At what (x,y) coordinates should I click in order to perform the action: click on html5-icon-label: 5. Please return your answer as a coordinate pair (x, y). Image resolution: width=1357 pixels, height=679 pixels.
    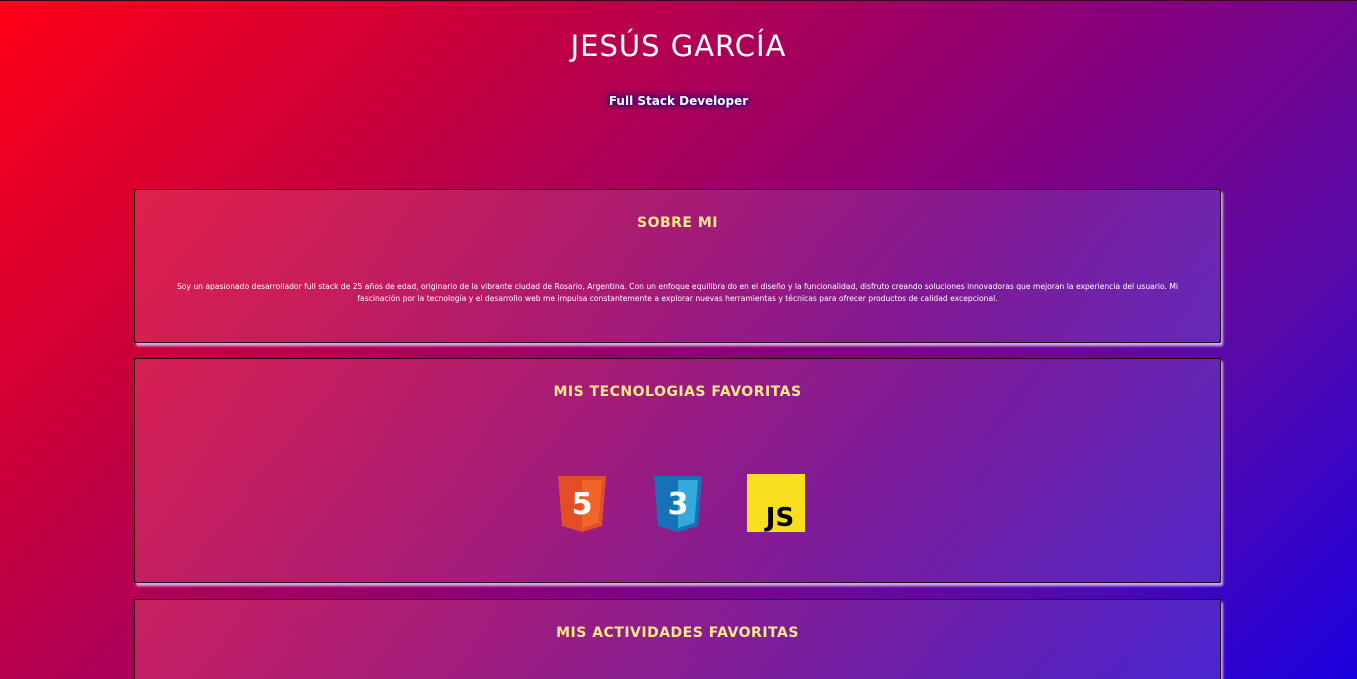
    Looking at the image, I should click on (582, 504).